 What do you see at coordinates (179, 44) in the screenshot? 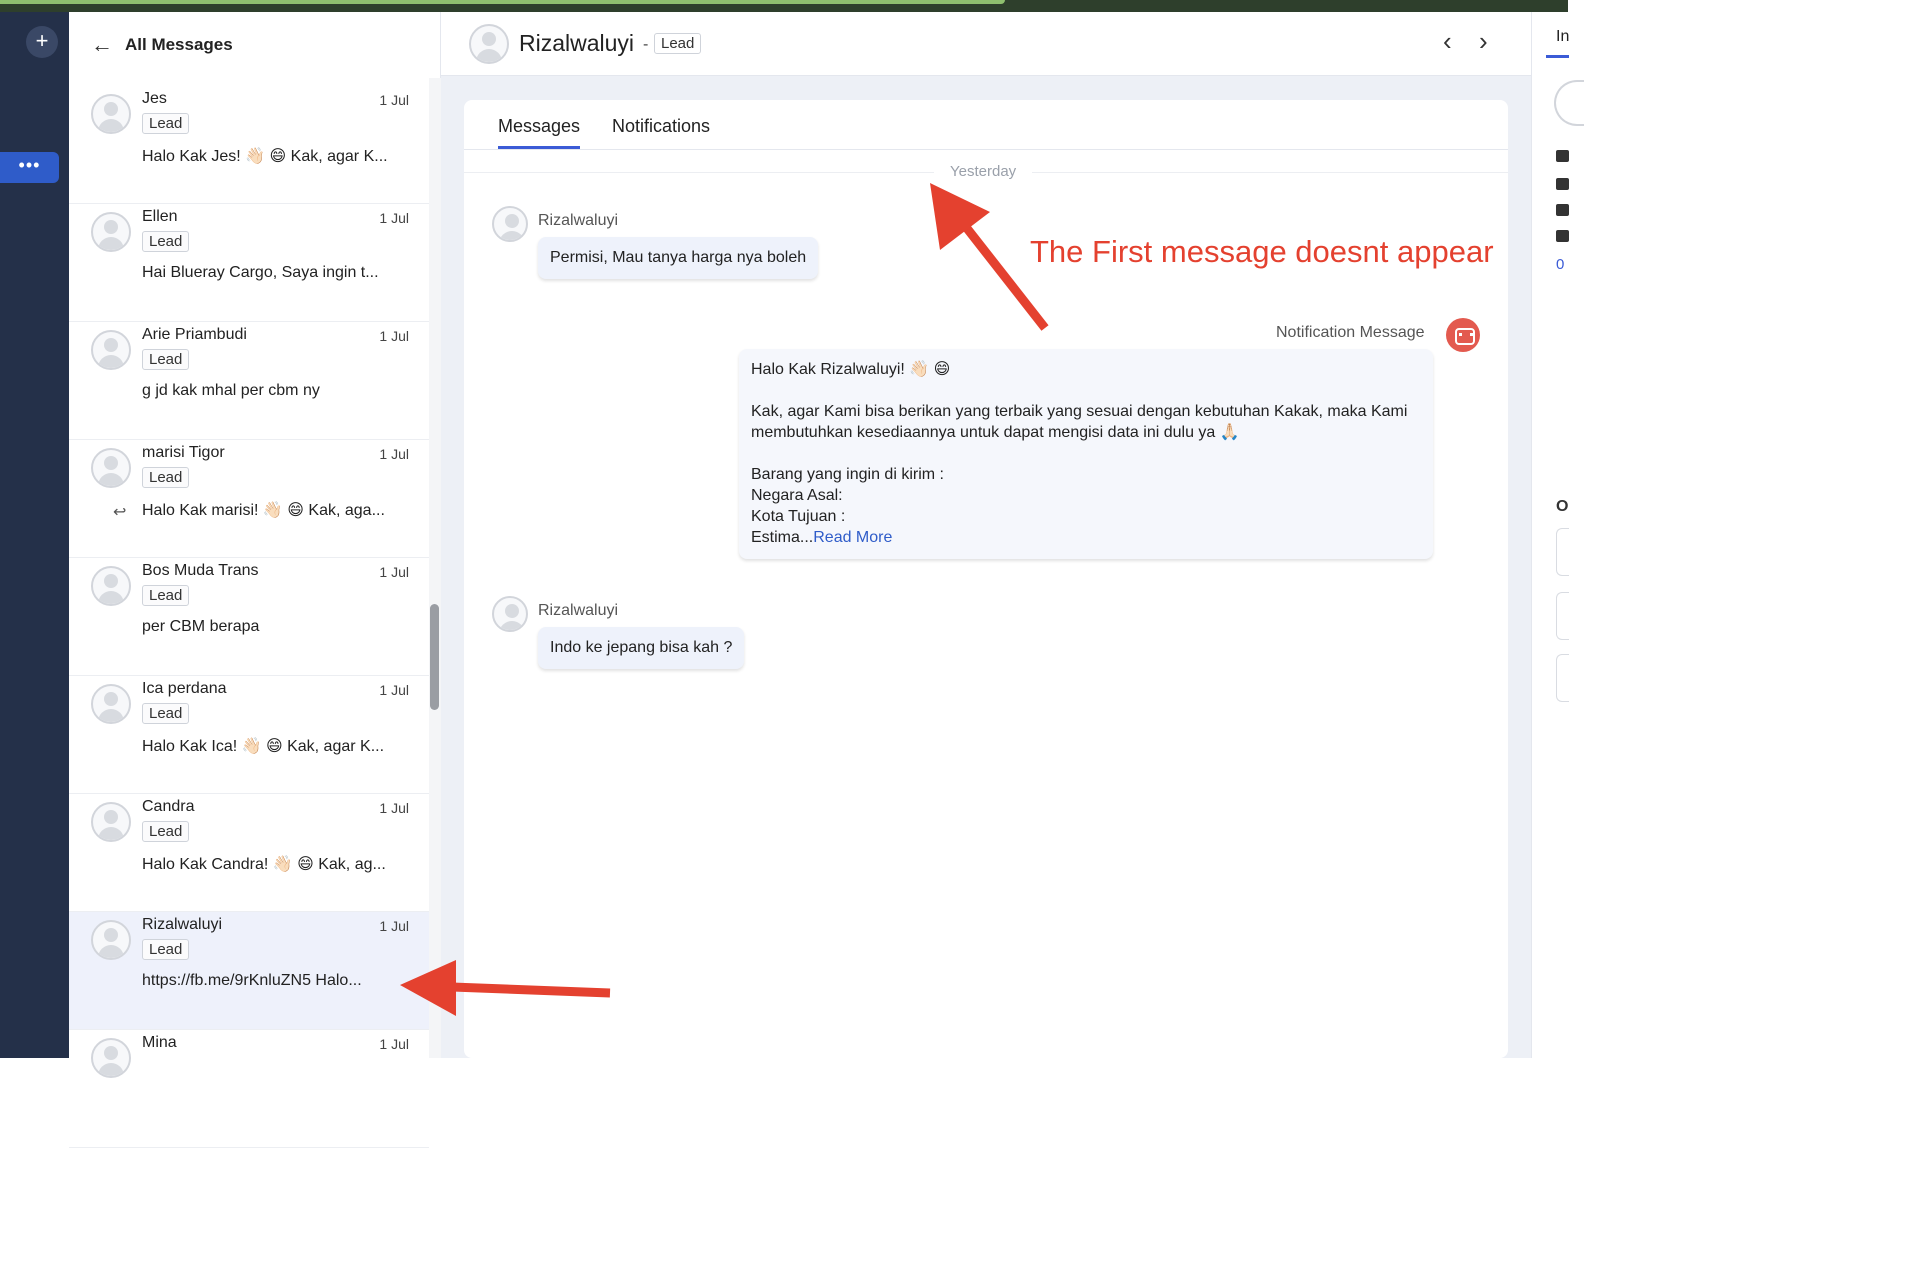
I see `all-messages-title: All Messages` at bounding box center [179, 44].